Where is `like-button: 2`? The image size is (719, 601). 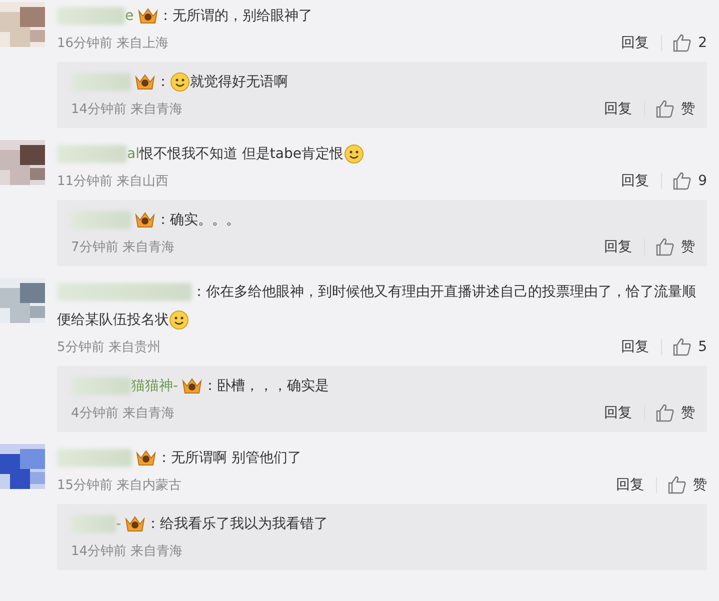 like-button: 2 is located at coordinates (684, 43).